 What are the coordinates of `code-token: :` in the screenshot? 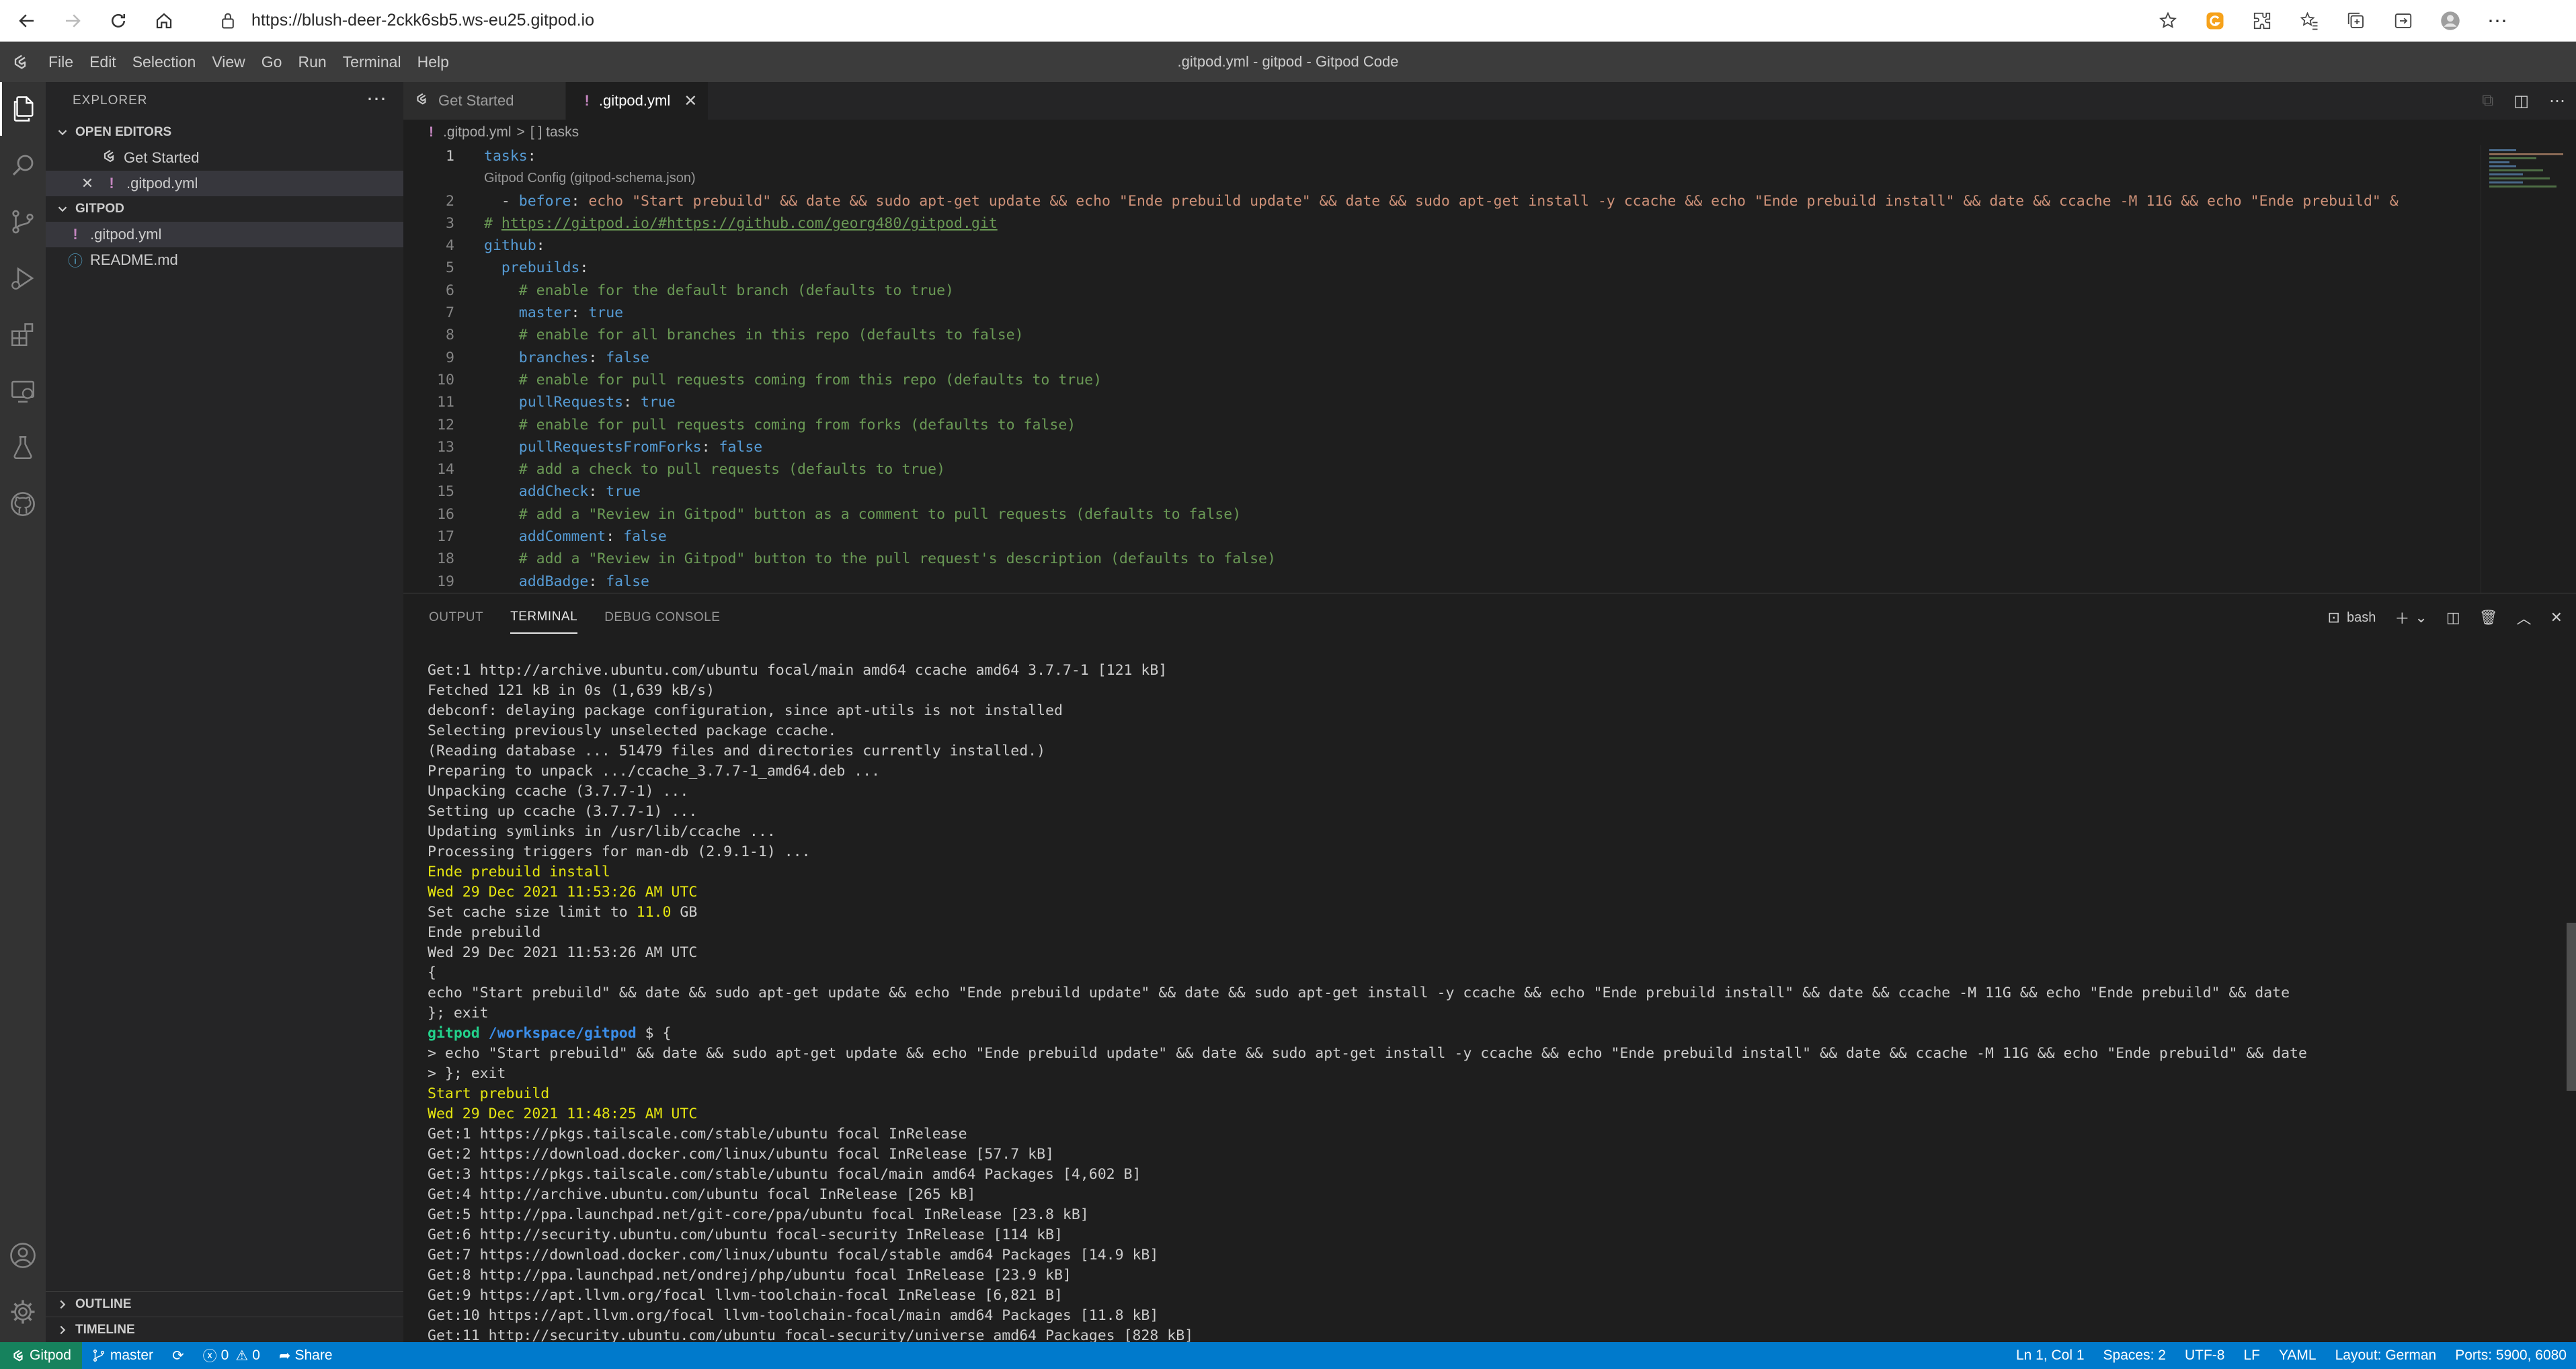 It's located at (540, 246).